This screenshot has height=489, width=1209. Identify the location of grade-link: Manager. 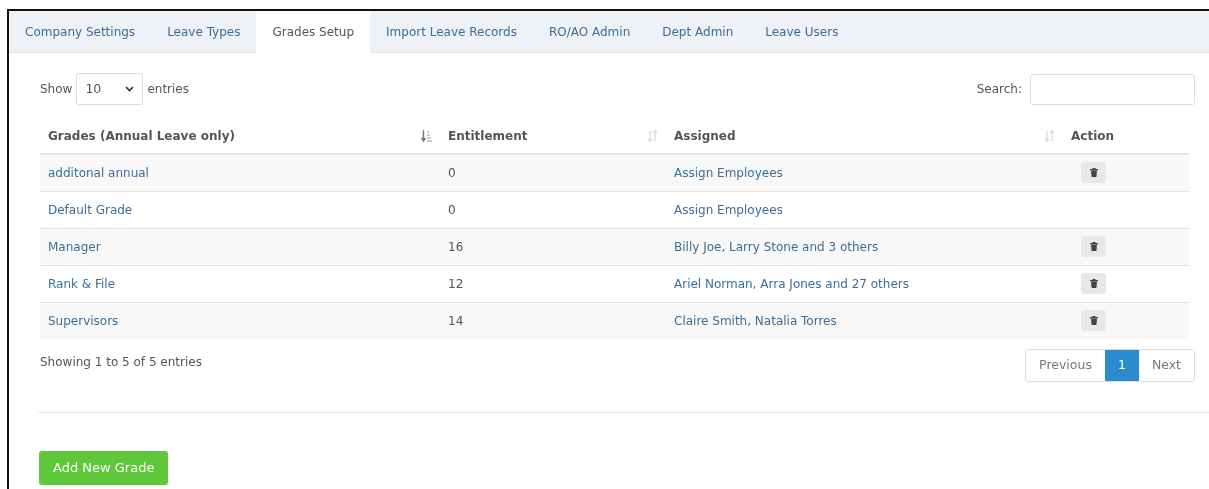
(74, 246).